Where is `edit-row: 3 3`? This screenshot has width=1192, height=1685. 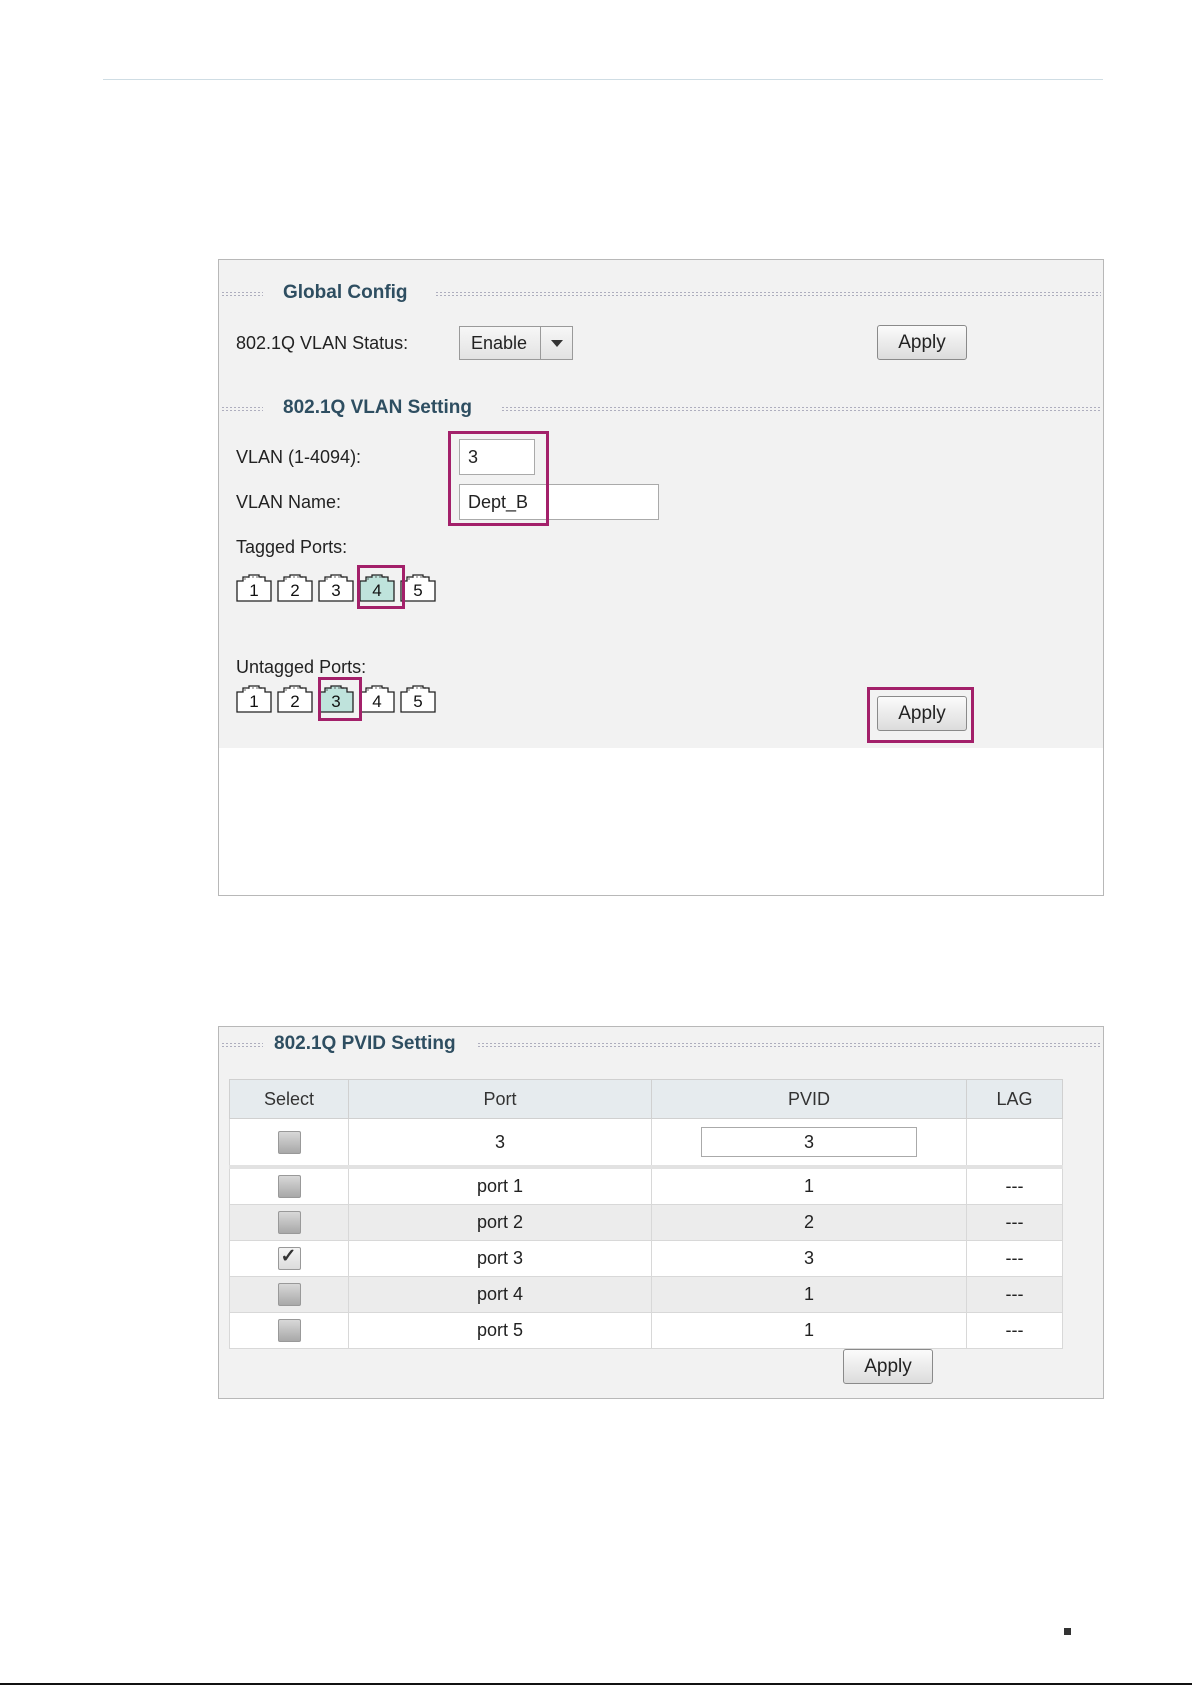
edit-row: 3 3 is located at coordinates (646, 1143).